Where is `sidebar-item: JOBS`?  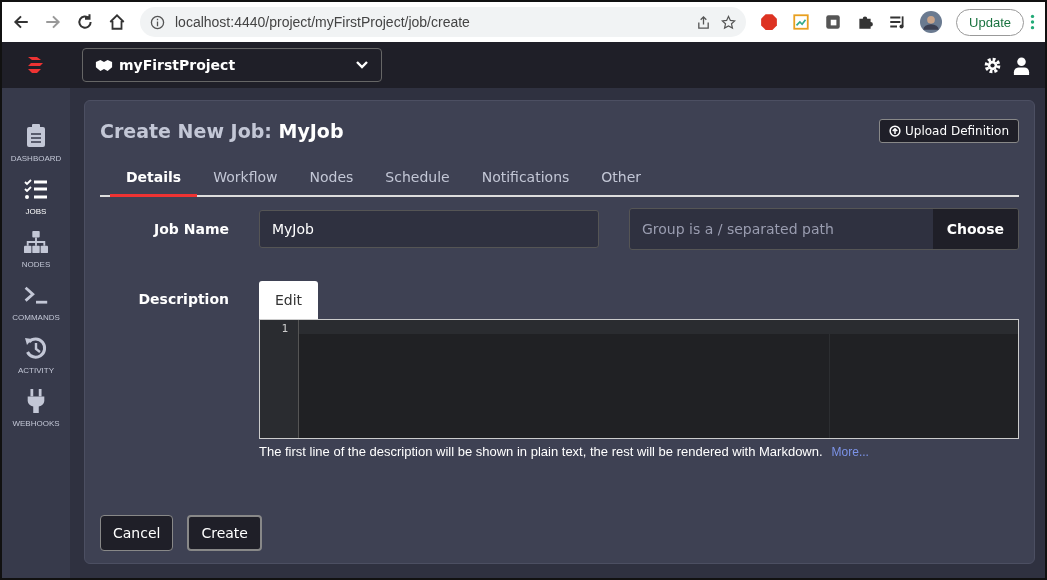 sidebar-item: JOBS is located at coordinates (36, 196).